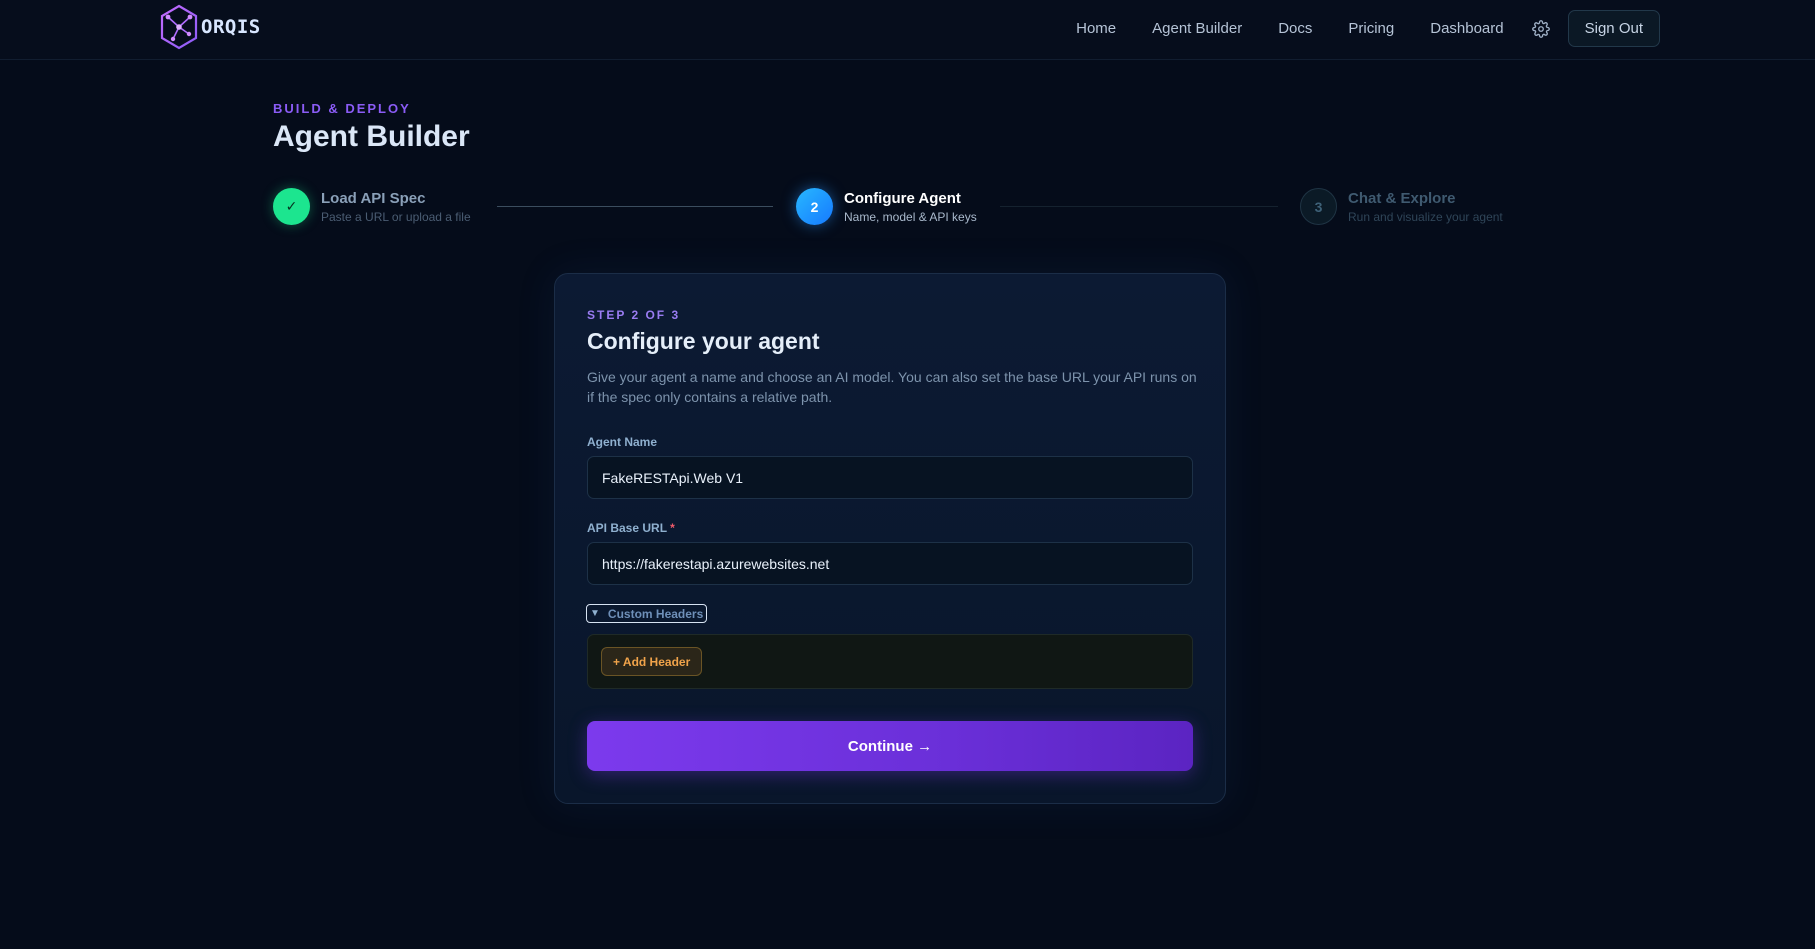  What do you see at coordinates (890, 746) in the screenshot?
I see `continue-button: Continue →` at bounding box center [890, 746].